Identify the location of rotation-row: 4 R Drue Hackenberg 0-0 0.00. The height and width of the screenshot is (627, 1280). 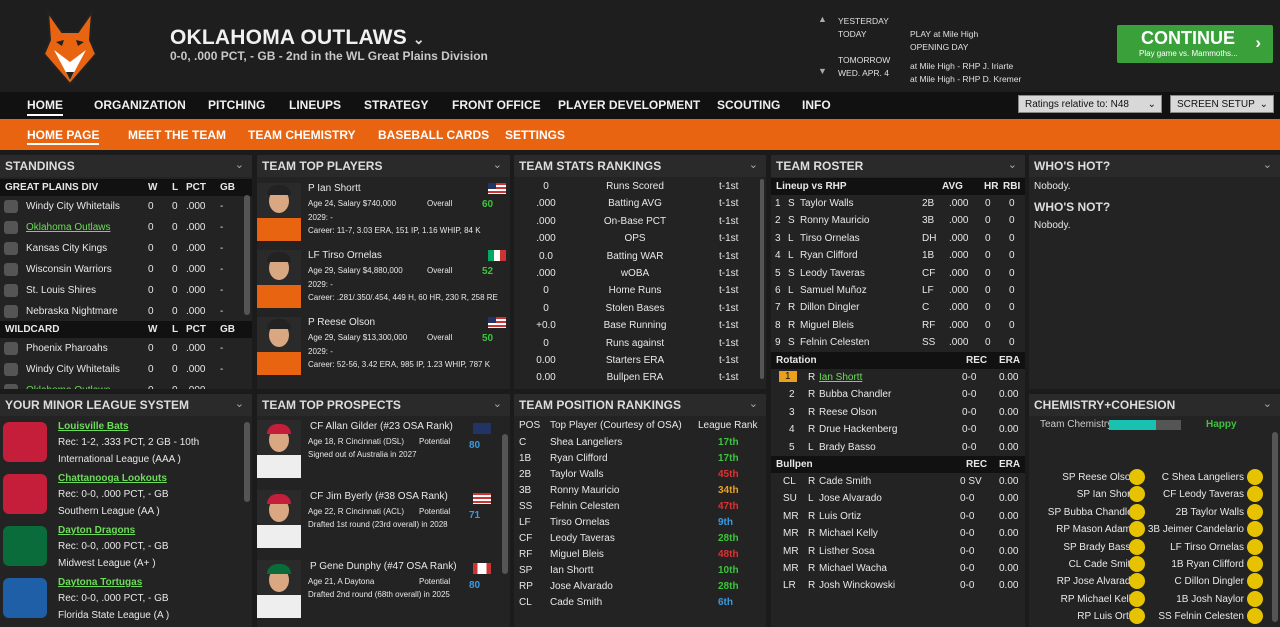
(898, 429).